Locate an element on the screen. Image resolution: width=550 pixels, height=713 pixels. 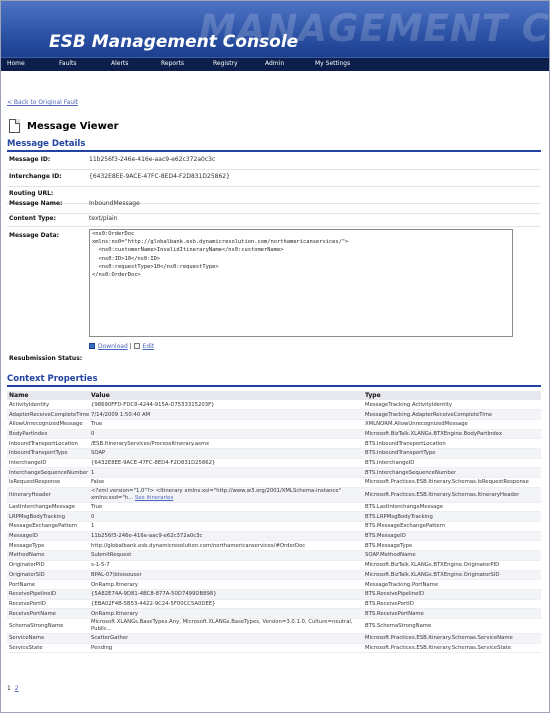
cell-value: 0 is located at coordinates (226, 434).